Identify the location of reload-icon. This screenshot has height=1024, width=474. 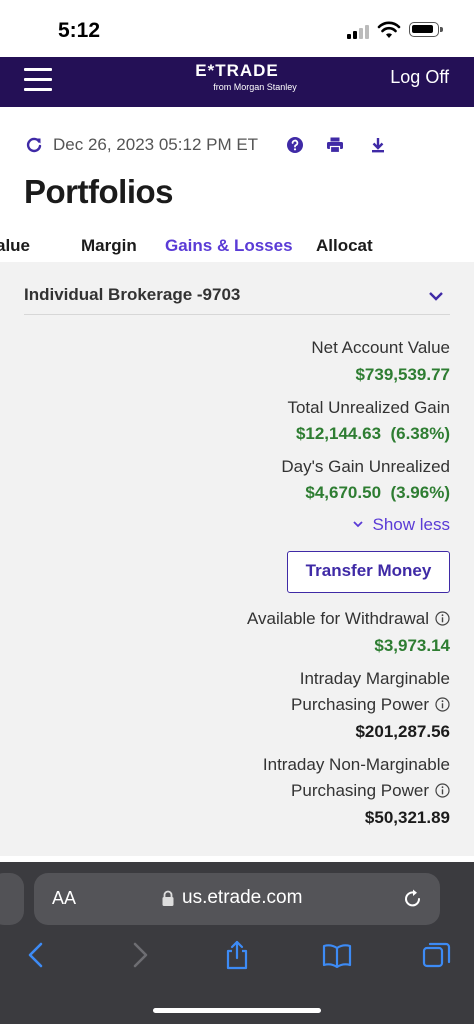
(413, 899).